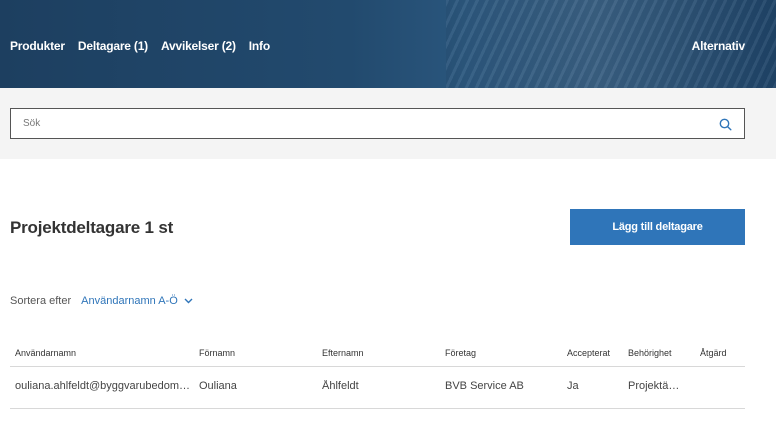 Image resolution: width=776 pixels, height=423 pixels. What do you see at coordinates (654, 353) in the screenshot?
I see `col-header-permission: Behörighet` at bounding box center [654, 353].